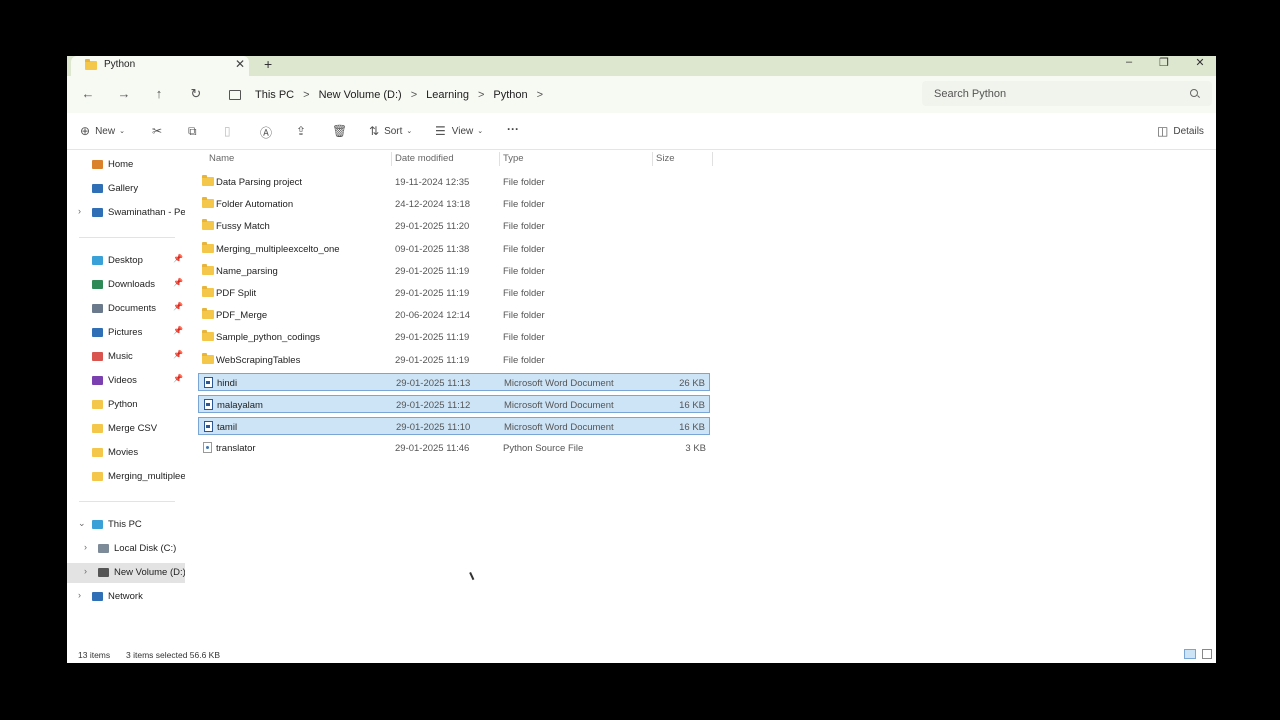  What do you see at coordinates (665, 158) in the screenshot?
I see `column-header-size: Size` at bounding box center [665, 158].